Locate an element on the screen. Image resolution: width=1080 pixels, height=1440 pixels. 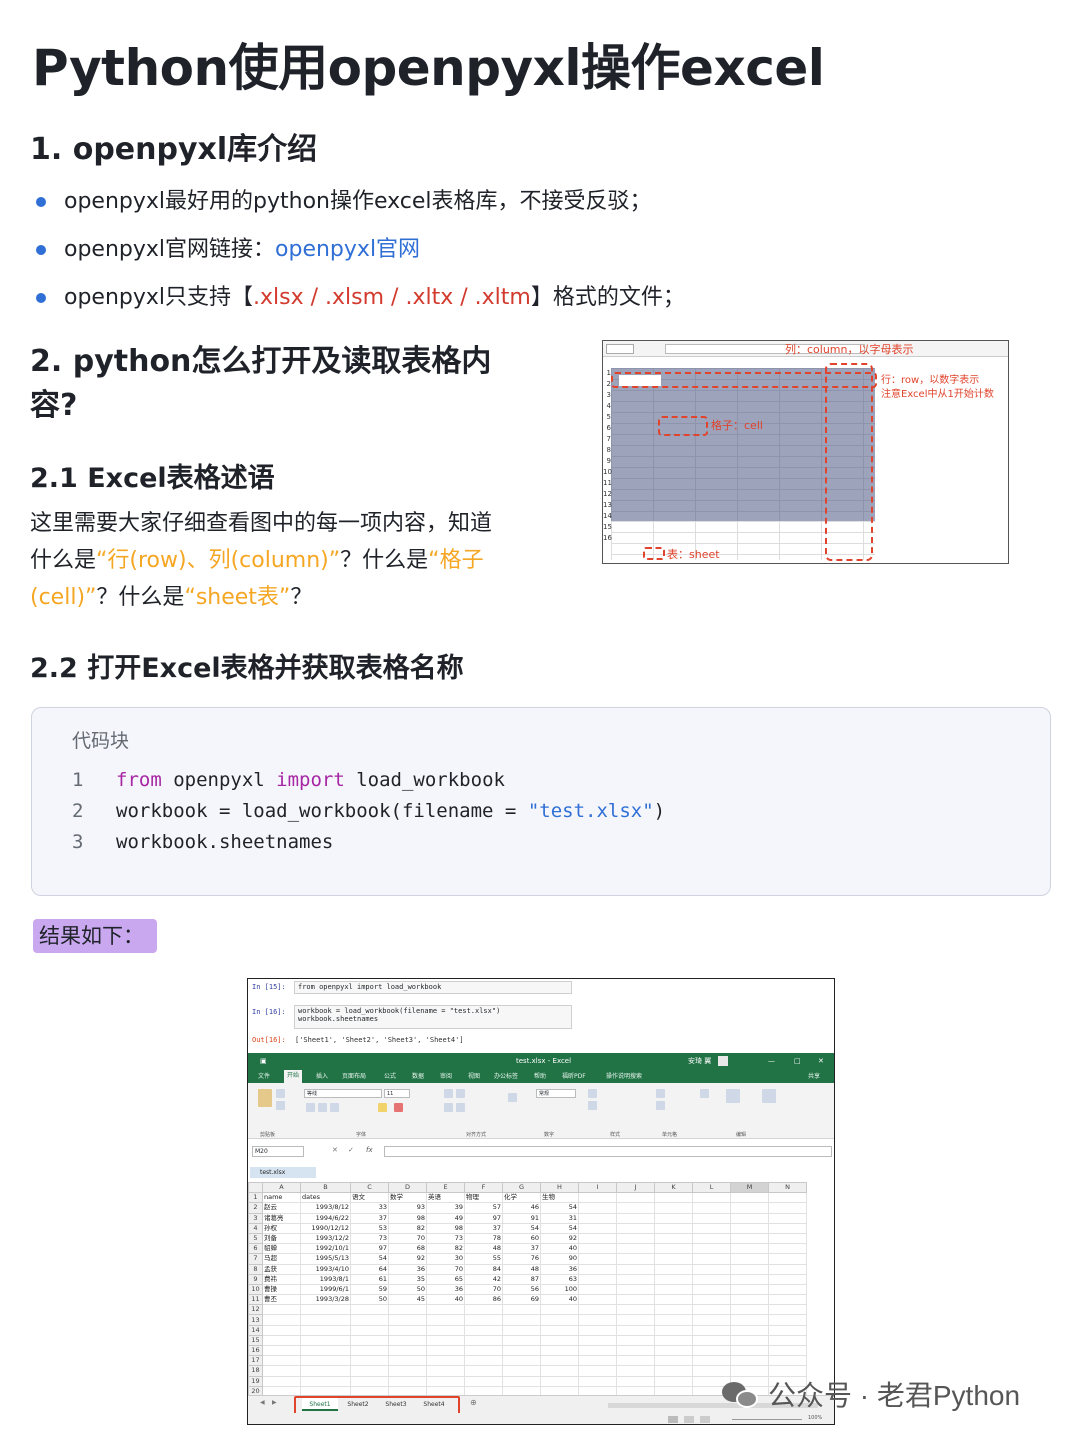
avatar is located at coordinates (723, 1061).